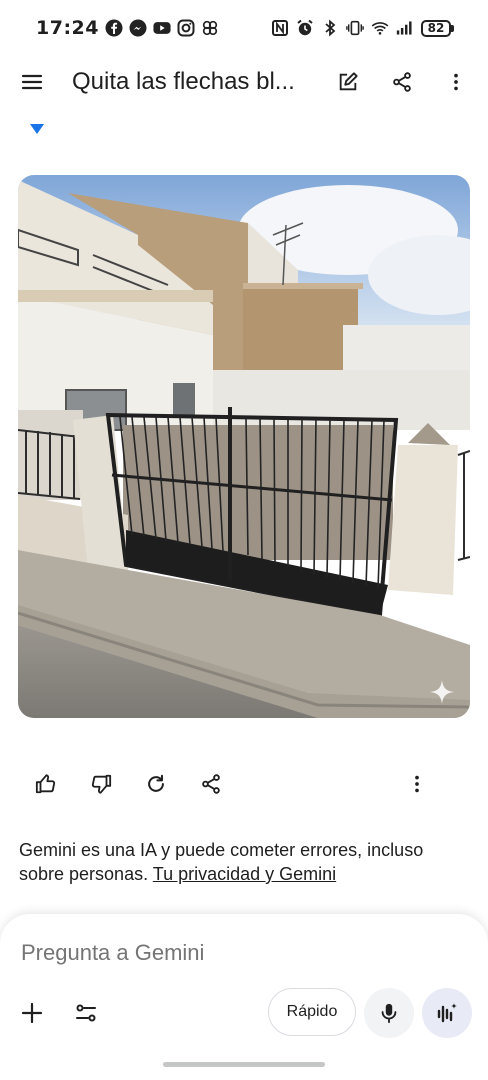  I want to click on status-time: 17:24, so click(67, 28).